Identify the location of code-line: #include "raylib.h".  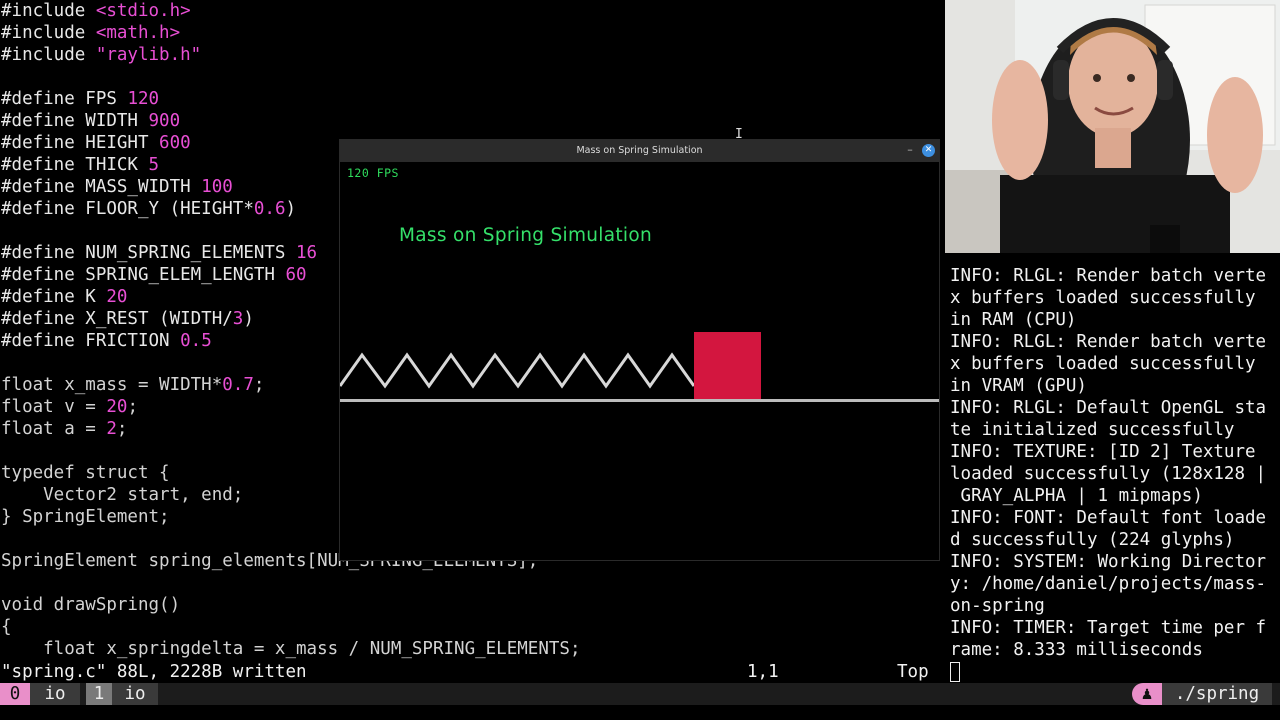
(101, 55).